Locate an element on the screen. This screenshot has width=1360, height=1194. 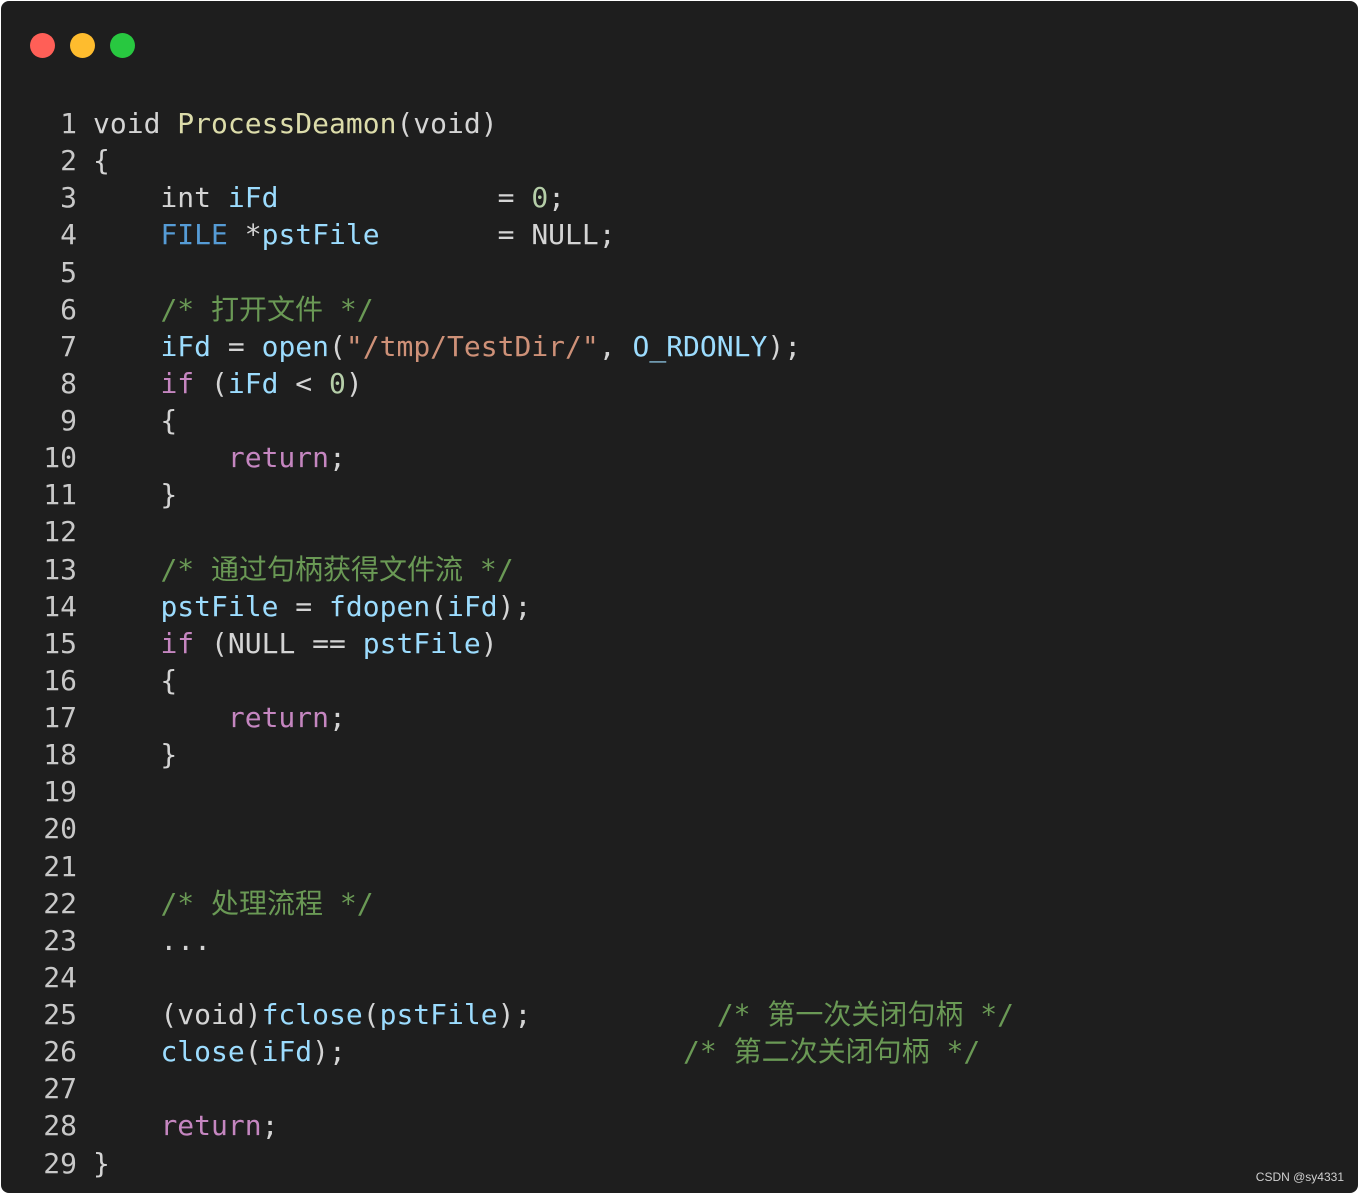
window-controls is located at coordinates (82, 45).